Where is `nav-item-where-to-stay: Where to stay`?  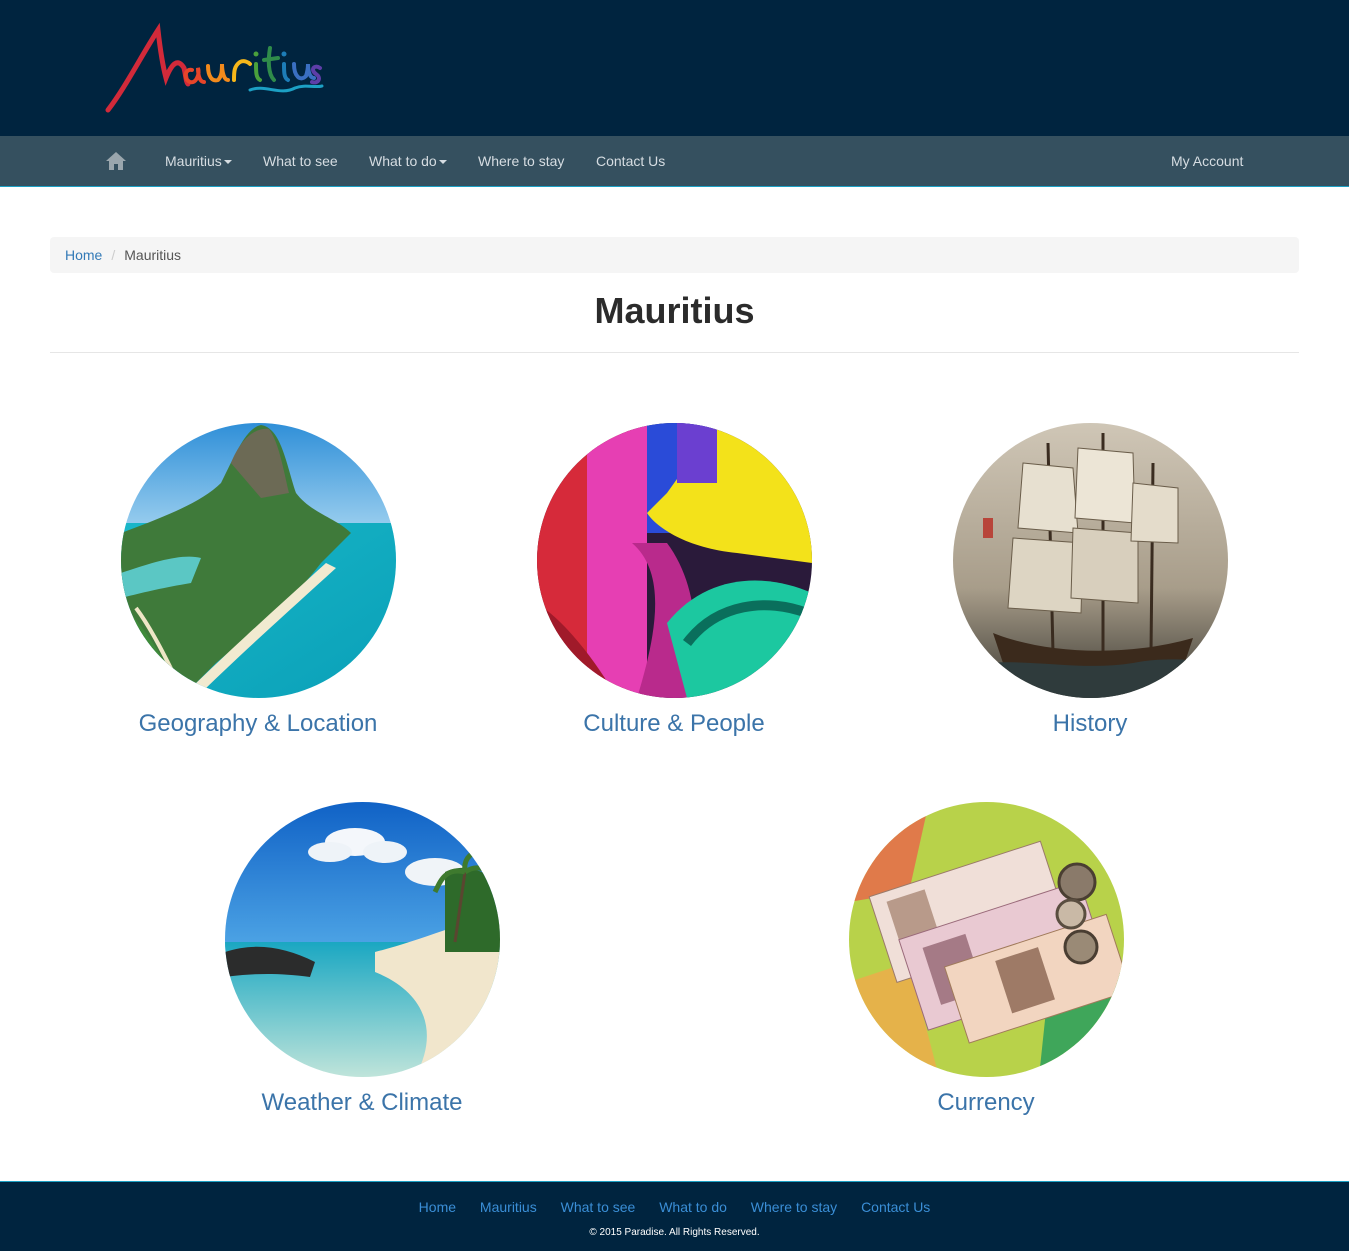 nav-item-where-to-stay: Where to stay is located at coordinates (521, 161).